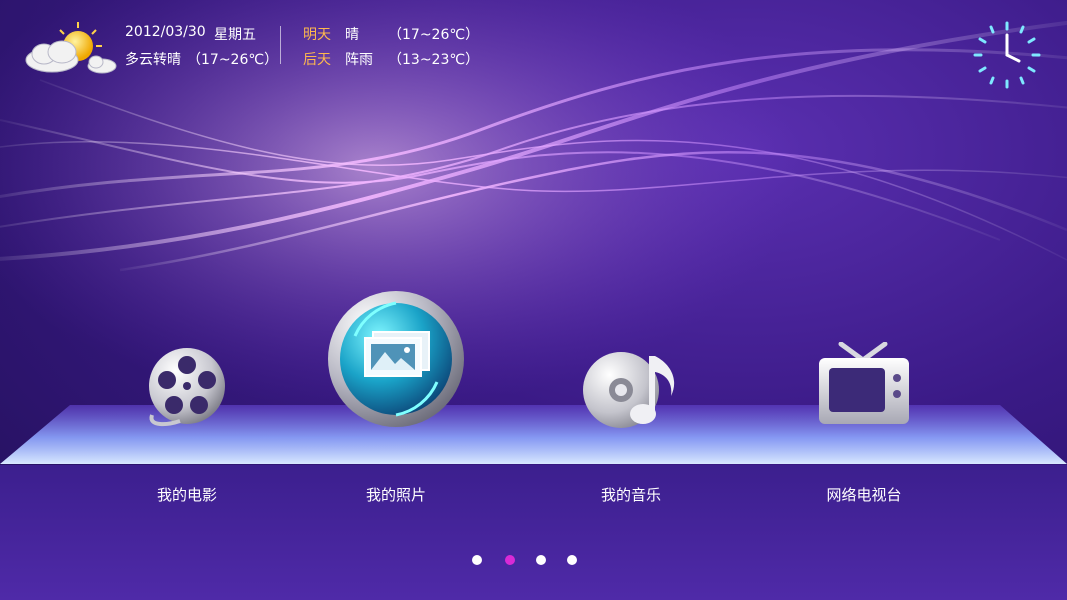 The height and width of the screenshot is (600, 1067). What do you see at coordinates (1007, 55) in the screenshot?
I see `clock-icon` at bounding box center [1007, 55].